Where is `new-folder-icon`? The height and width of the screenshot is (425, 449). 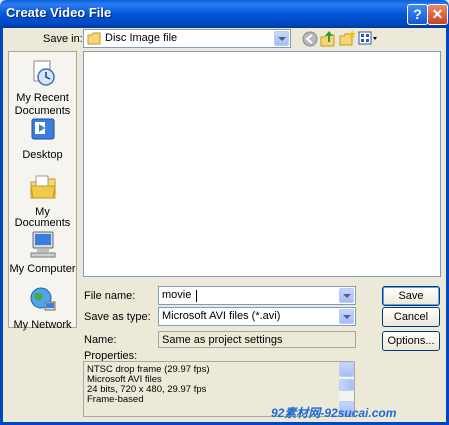
new-folder-icon is located at coordinates (347, 38).